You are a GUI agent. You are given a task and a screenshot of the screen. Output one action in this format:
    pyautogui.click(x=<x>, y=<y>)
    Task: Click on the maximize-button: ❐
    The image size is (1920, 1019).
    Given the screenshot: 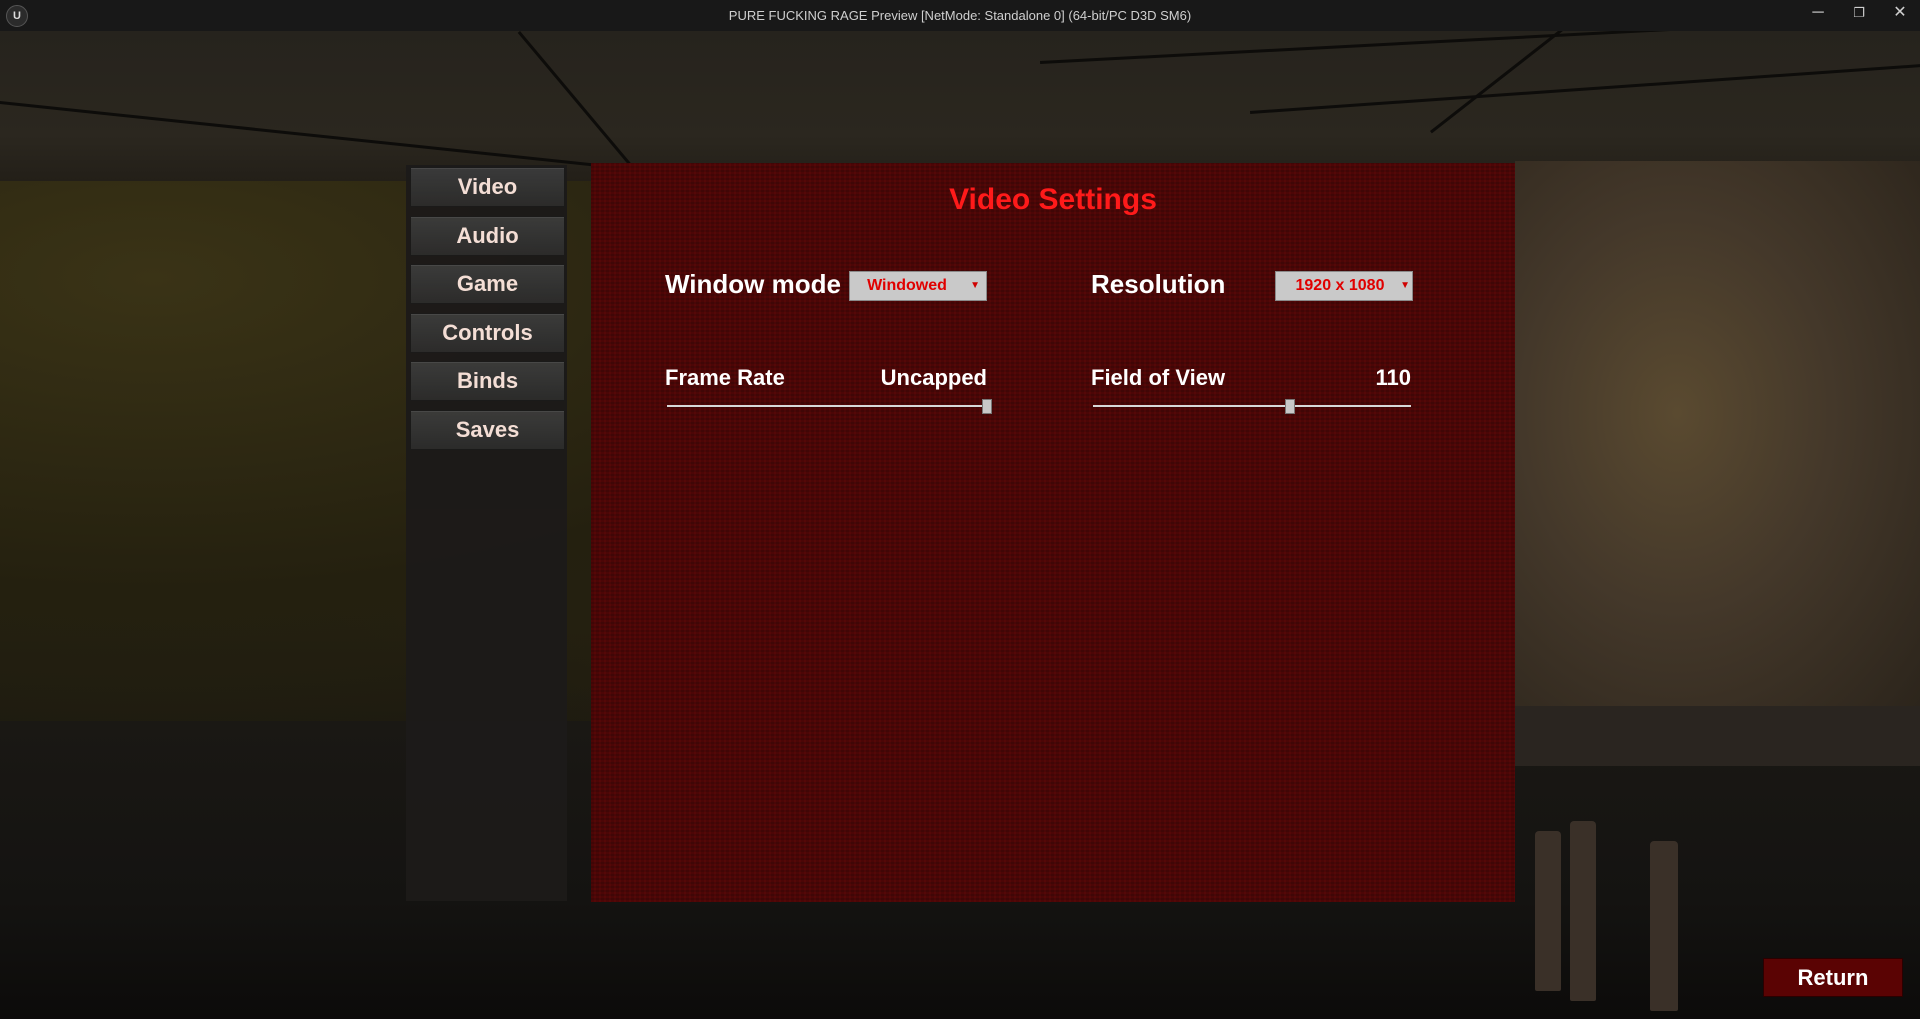 What is the action you would take?
    pyautogui.click(x=1859, y=15)
    